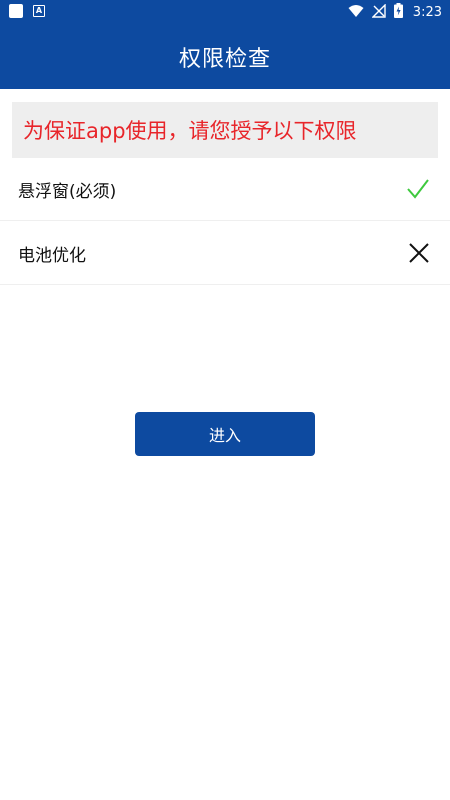  Describe the element at coordinates (225, 253) in the screenshot. I see `permission-row-battery-optimization: 电池优化` at that location.